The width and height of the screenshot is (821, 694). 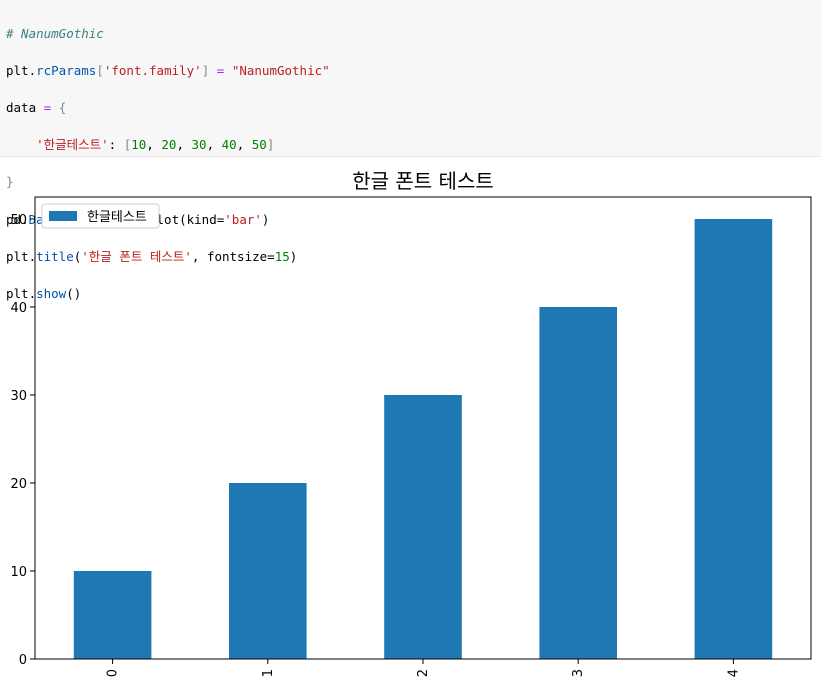 I want to click on legend-label: 한글테스트, so click(x=117, y=217).